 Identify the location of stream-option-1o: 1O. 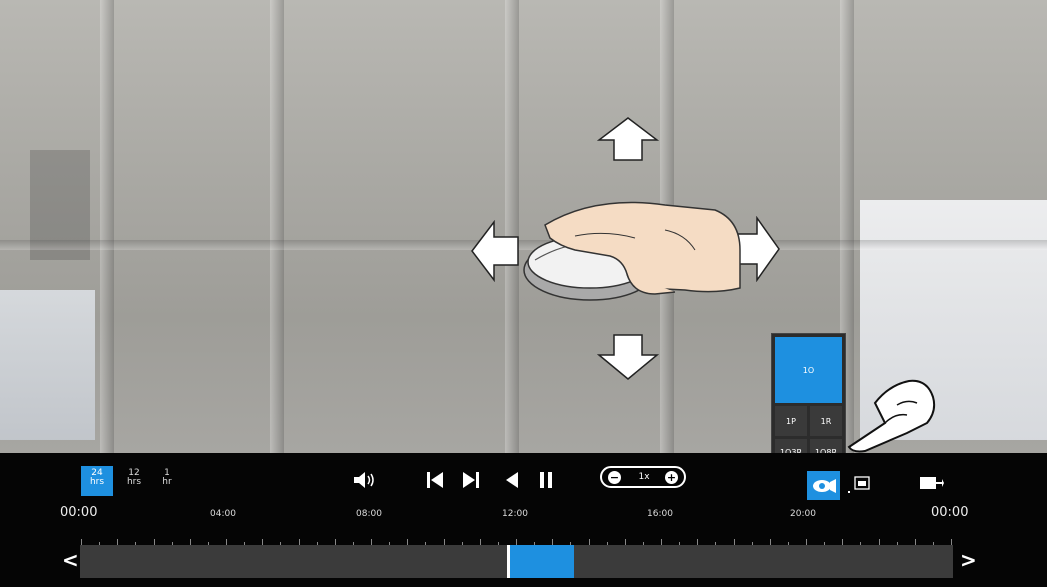
(808, 370).